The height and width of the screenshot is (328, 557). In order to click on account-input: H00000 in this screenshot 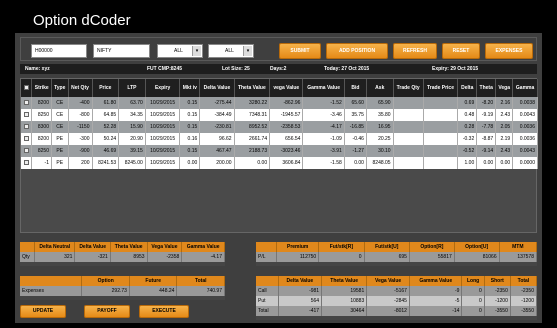, I will do `click(59, 51)`.